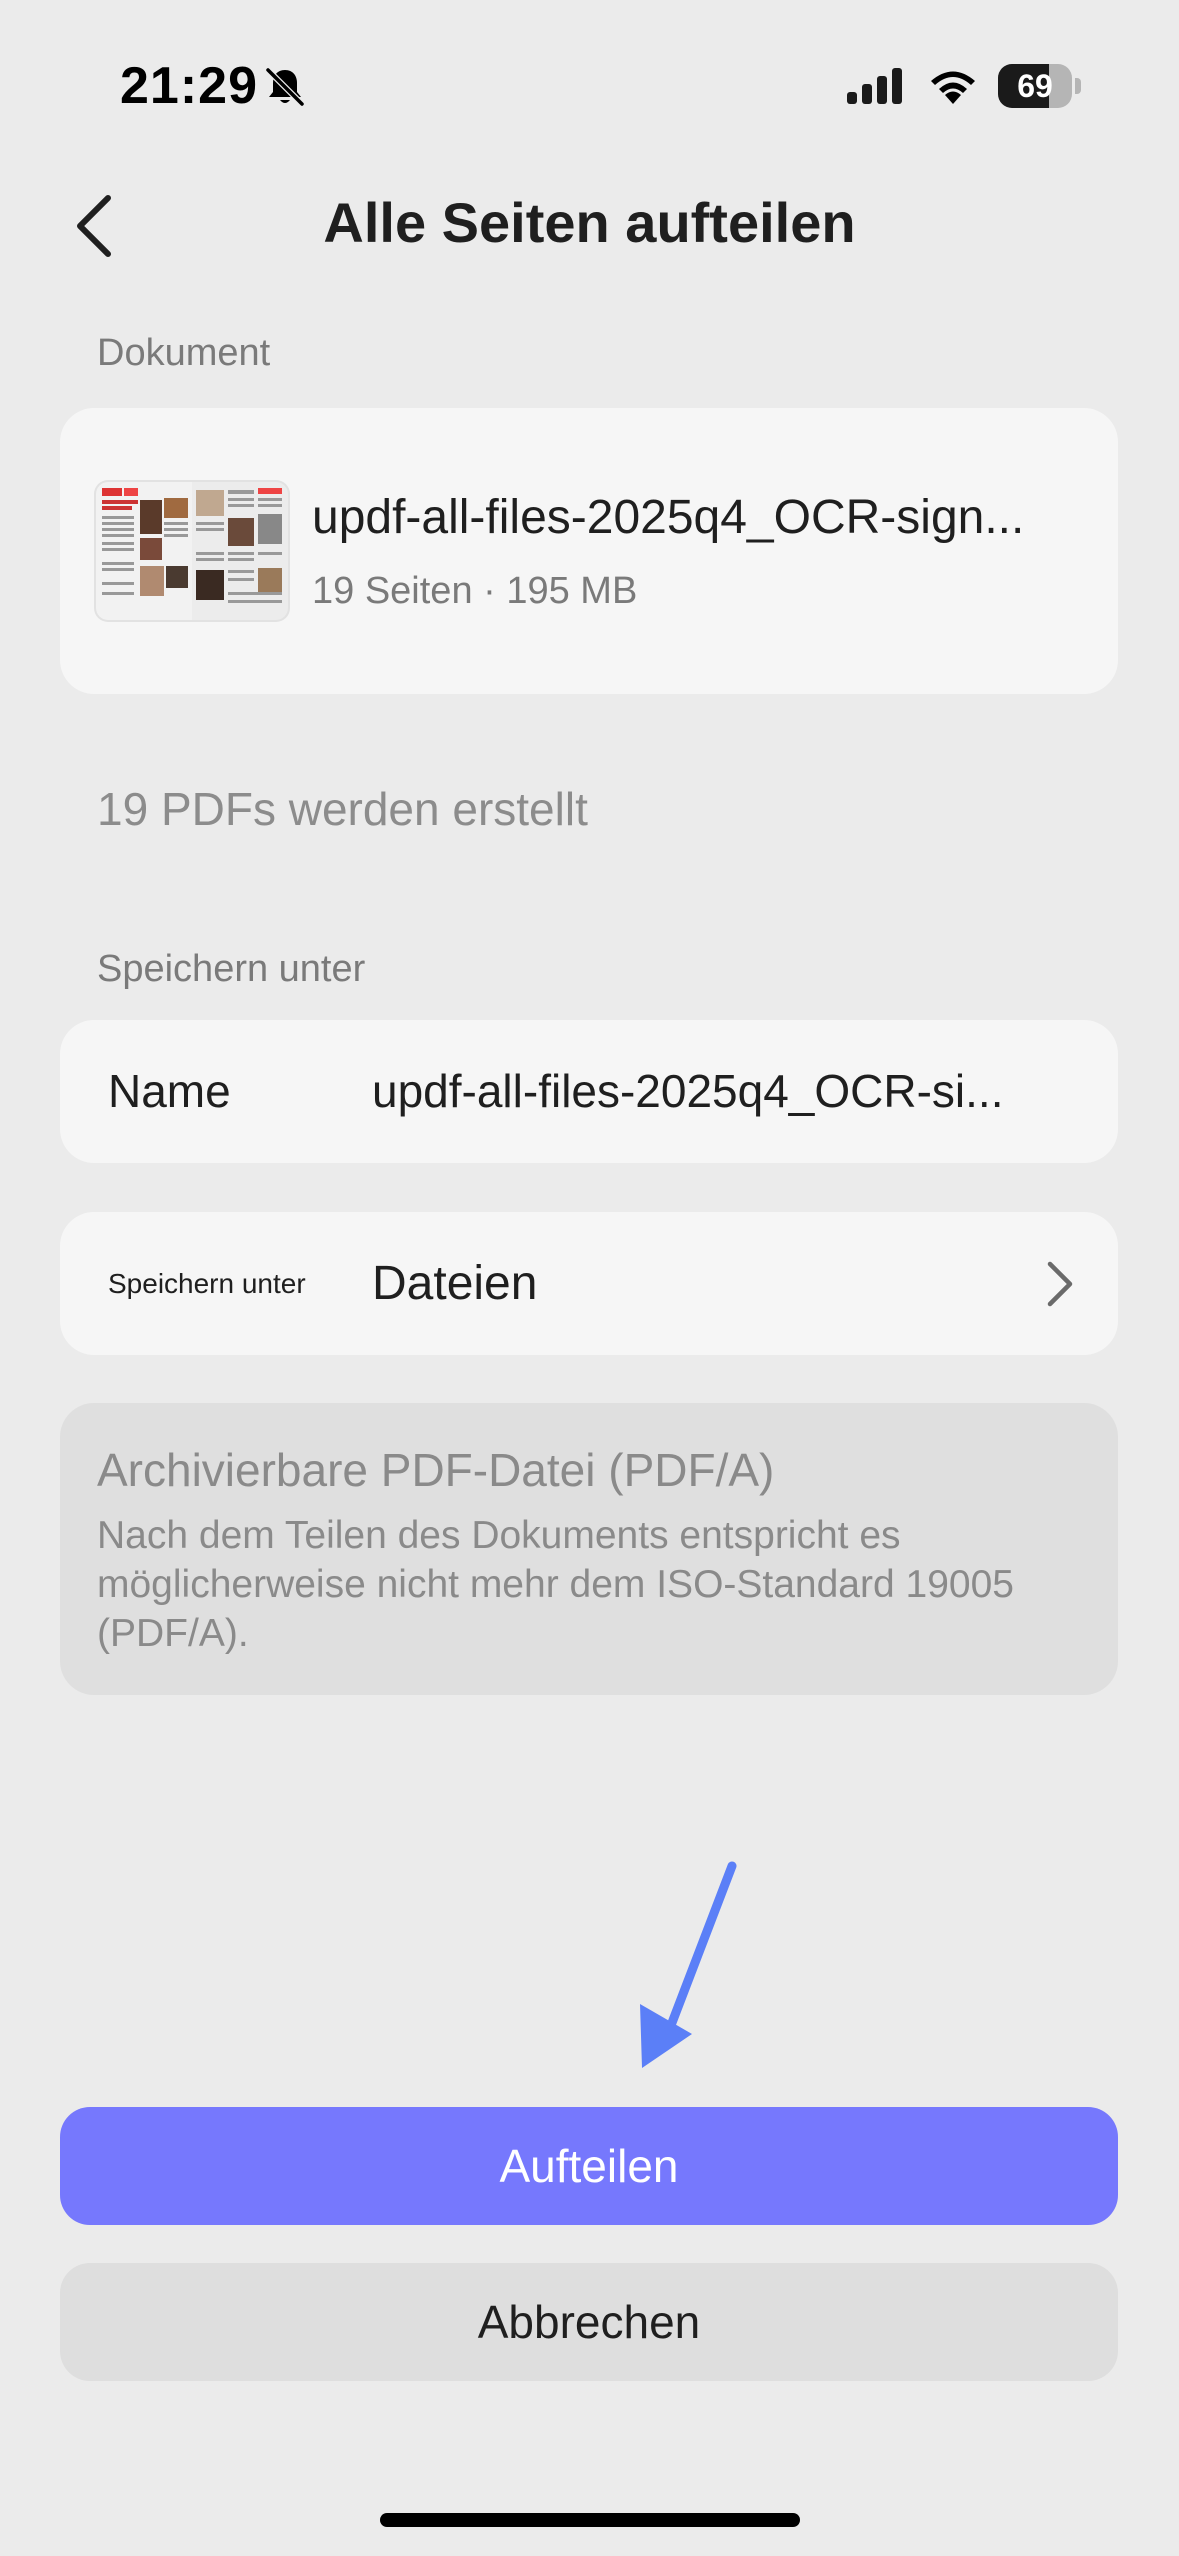 This screenshot has width=1179, height=2556. I want to click on document-thumbnail-image, so click(192, 551).